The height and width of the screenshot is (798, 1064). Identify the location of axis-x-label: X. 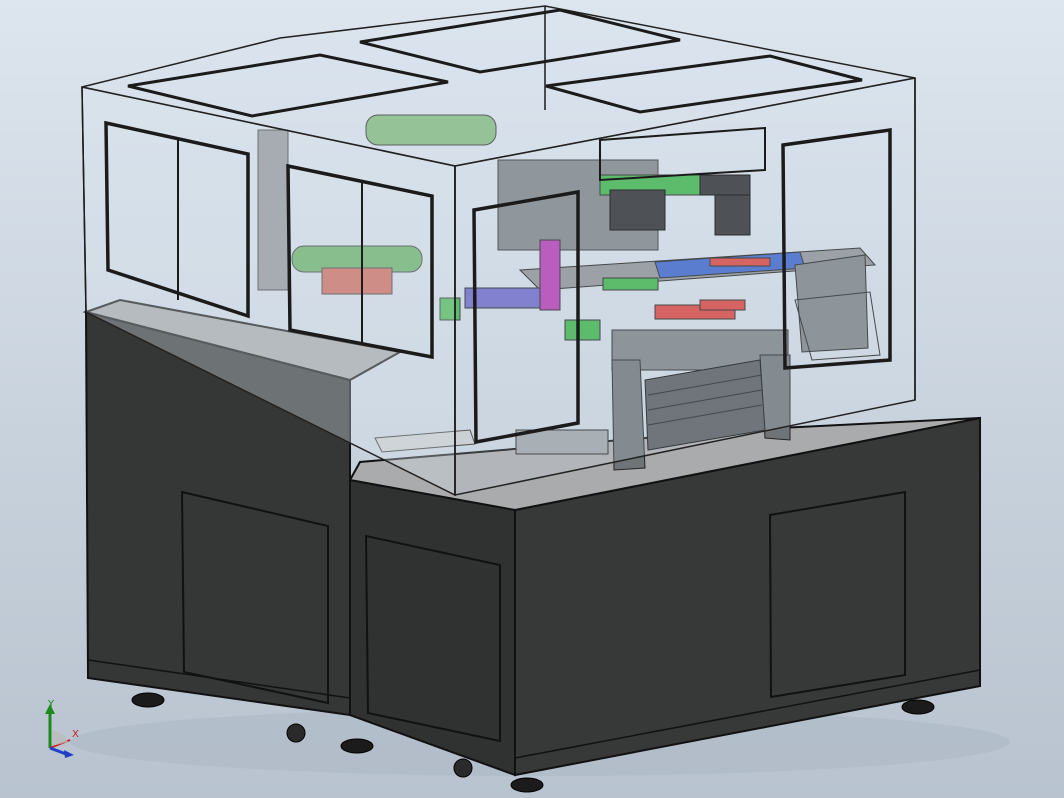
(75, 734).